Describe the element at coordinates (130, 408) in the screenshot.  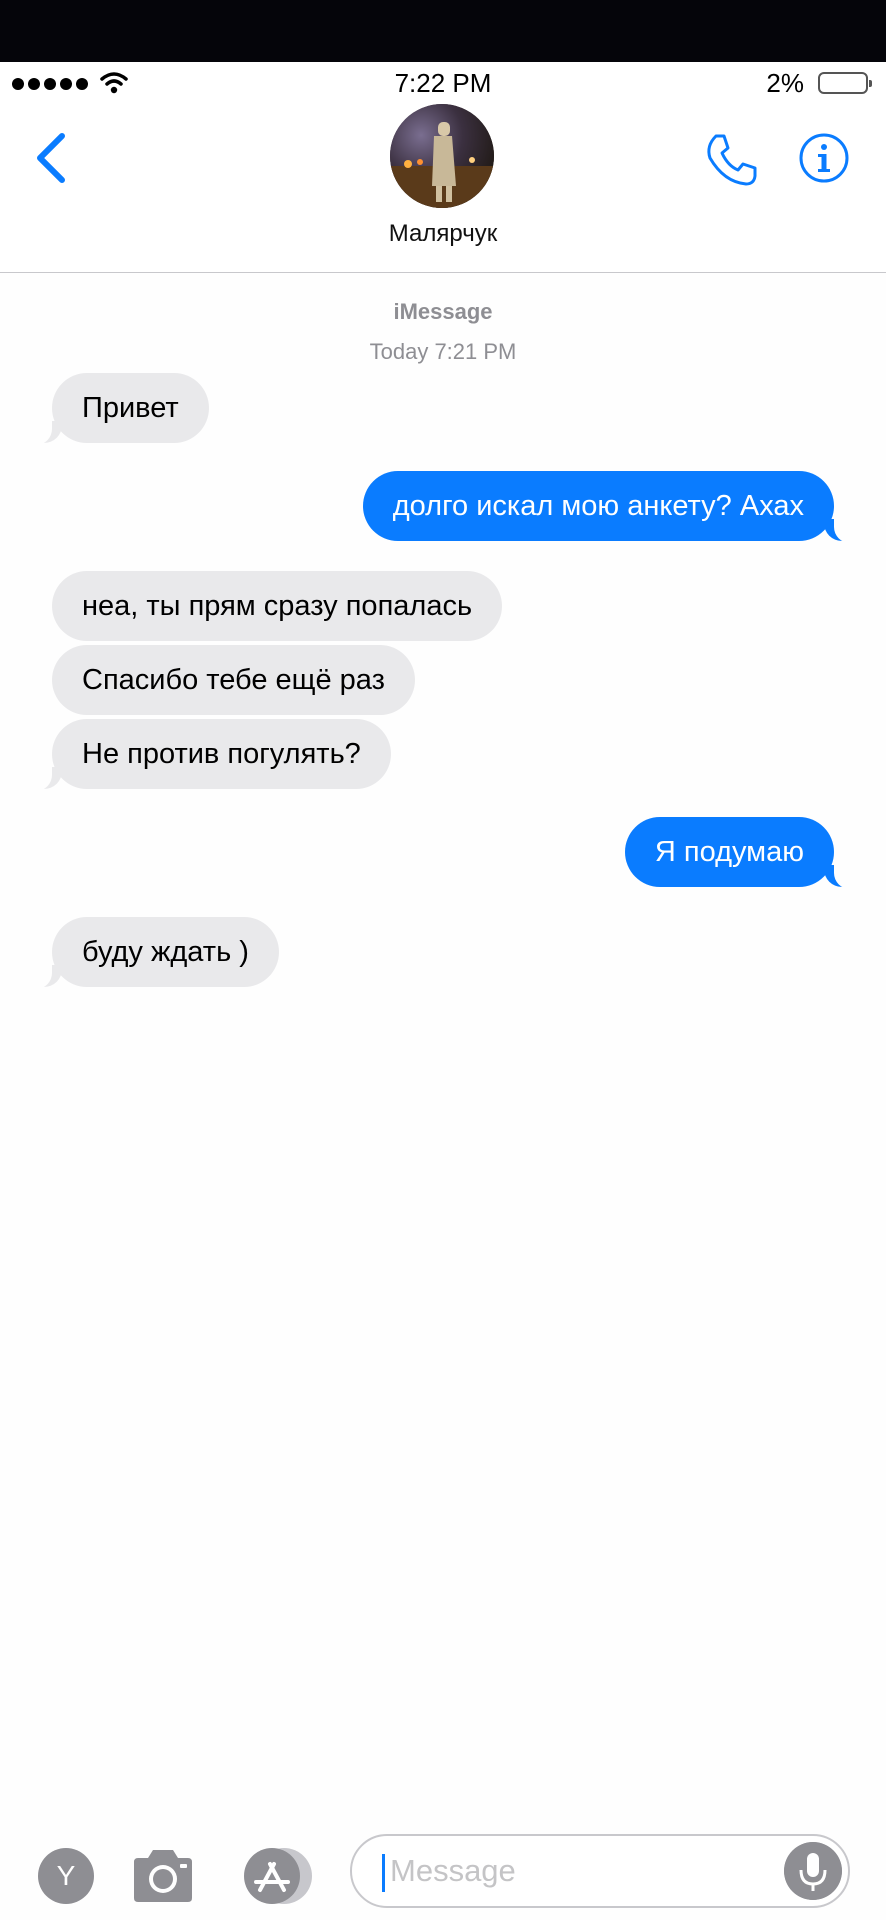
I see `incoming-message-bubble: Привет` at that location.